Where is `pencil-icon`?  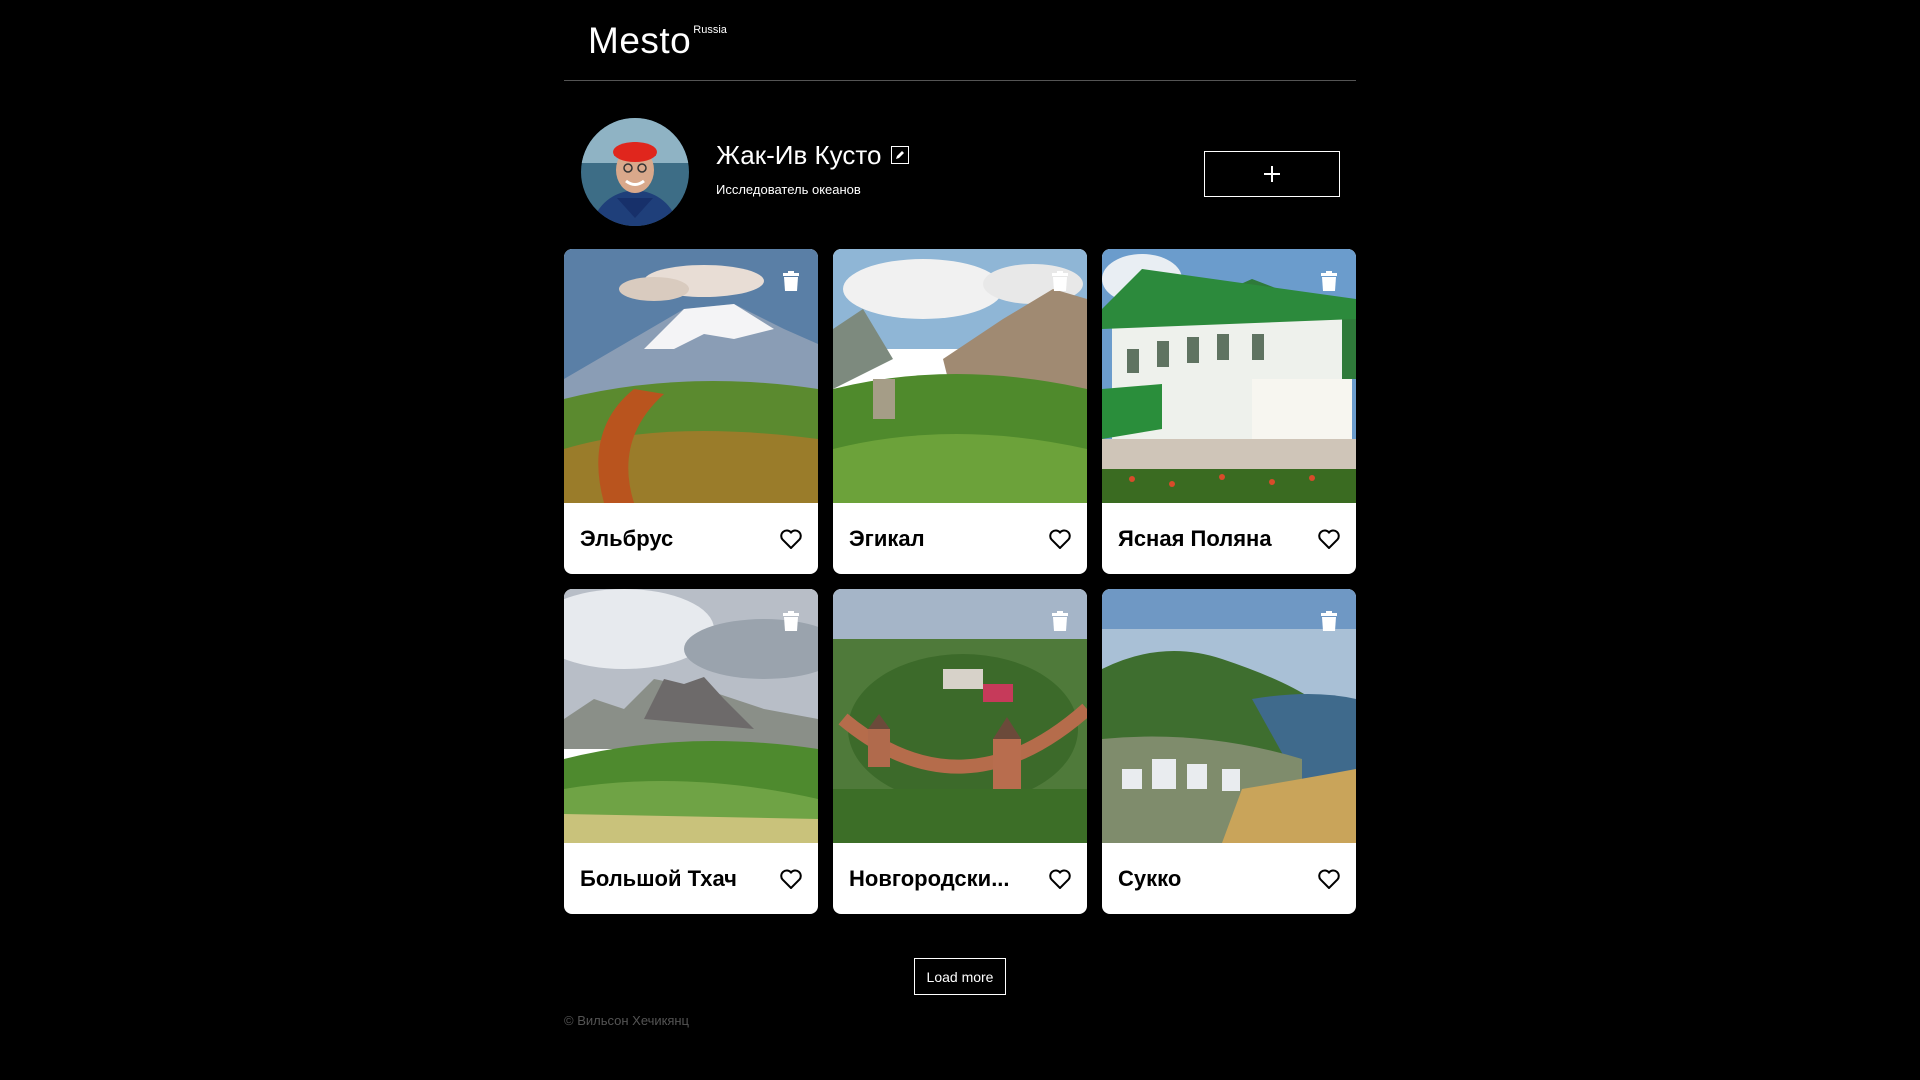 pencil-icon is located at coordinates (900, 155).